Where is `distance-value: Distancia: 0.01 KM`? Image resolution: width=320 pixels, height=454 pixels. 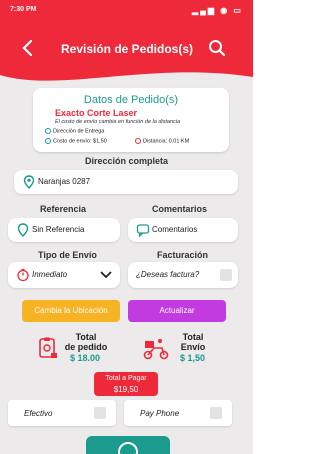
distance-value: Distancia: 0.01 KM is located at coordinates (166, 141).